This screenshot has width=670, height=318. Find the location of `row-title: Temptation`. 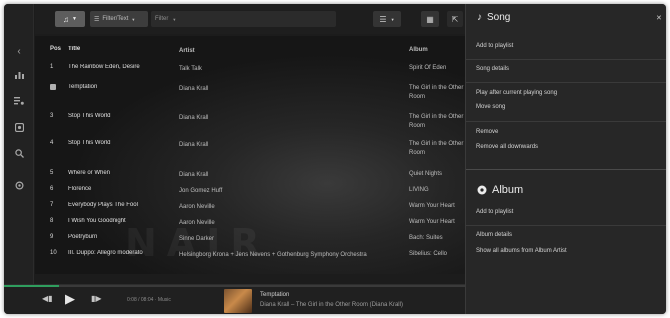

row-title: Temptation is located at coordinates (83, 87).